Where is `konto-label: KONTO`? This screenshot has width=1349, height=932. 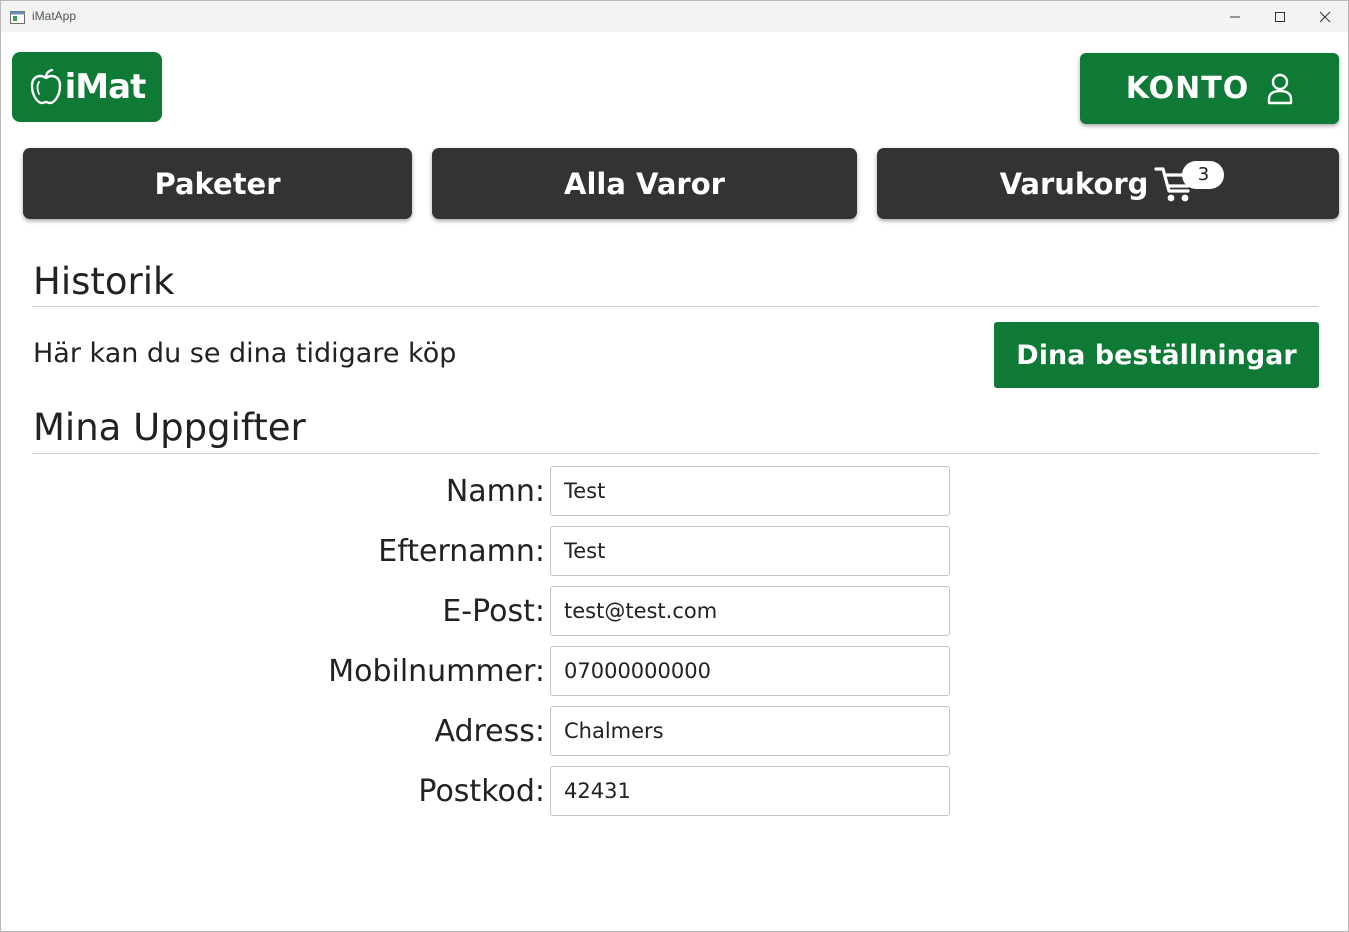 konto-label: KONTO is located at coordinates (1187, 88).